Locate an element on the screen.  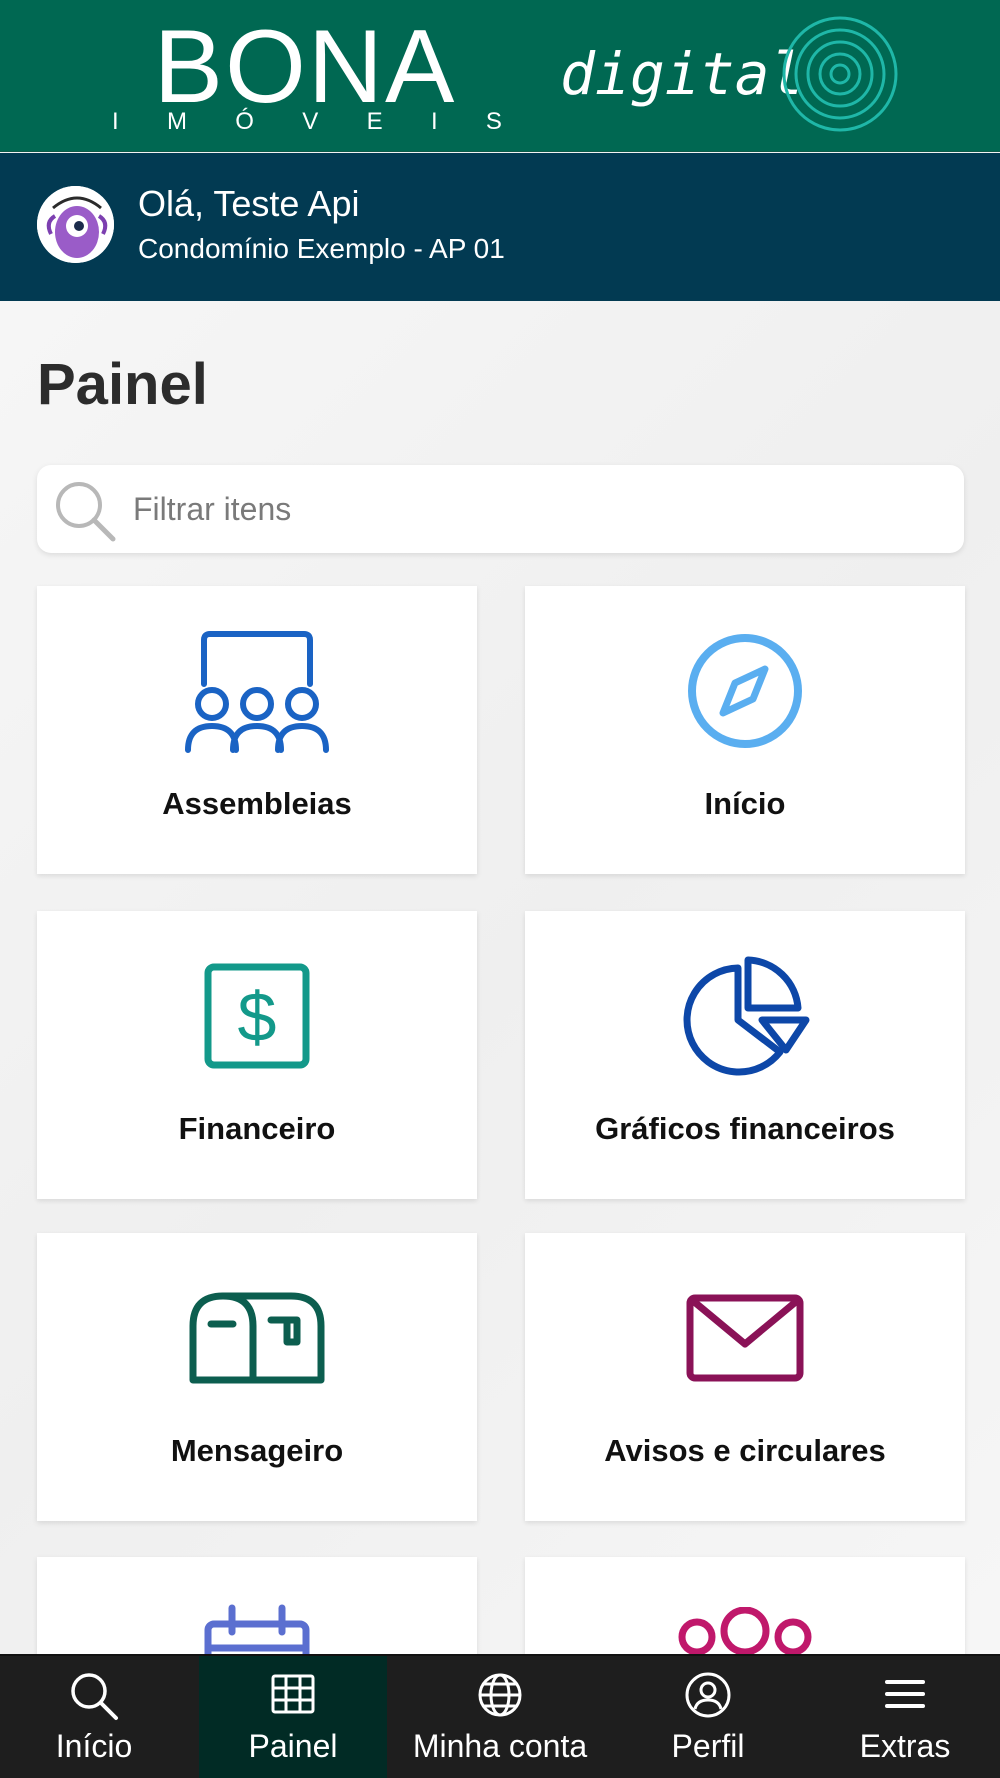
brand-name: BONA is located at coordinates (305, 67).